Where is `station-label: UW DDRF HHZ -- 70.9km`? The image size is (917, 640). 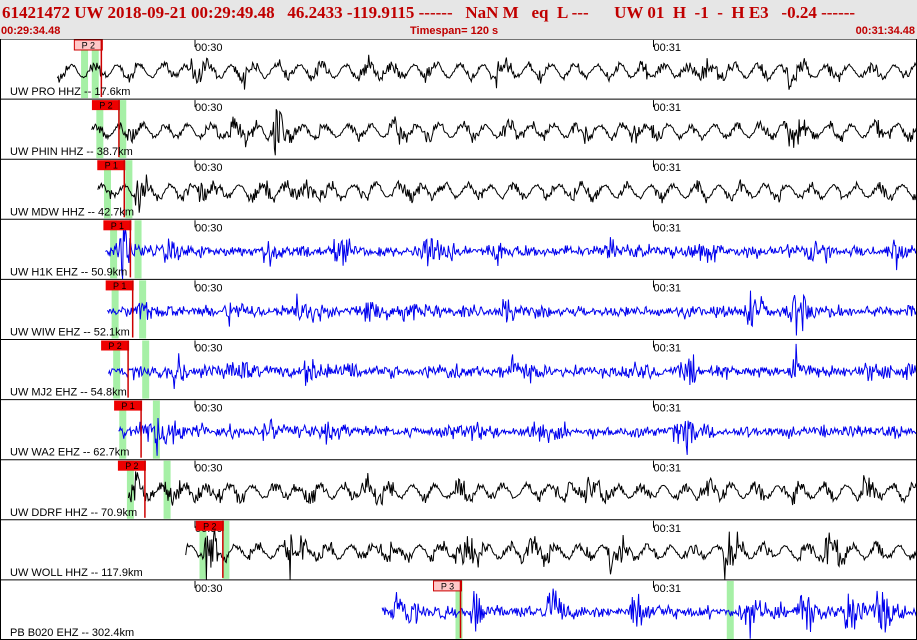
station-label: UW DDRF HHZ -- 70.9km is located at coordinates (73, 513).